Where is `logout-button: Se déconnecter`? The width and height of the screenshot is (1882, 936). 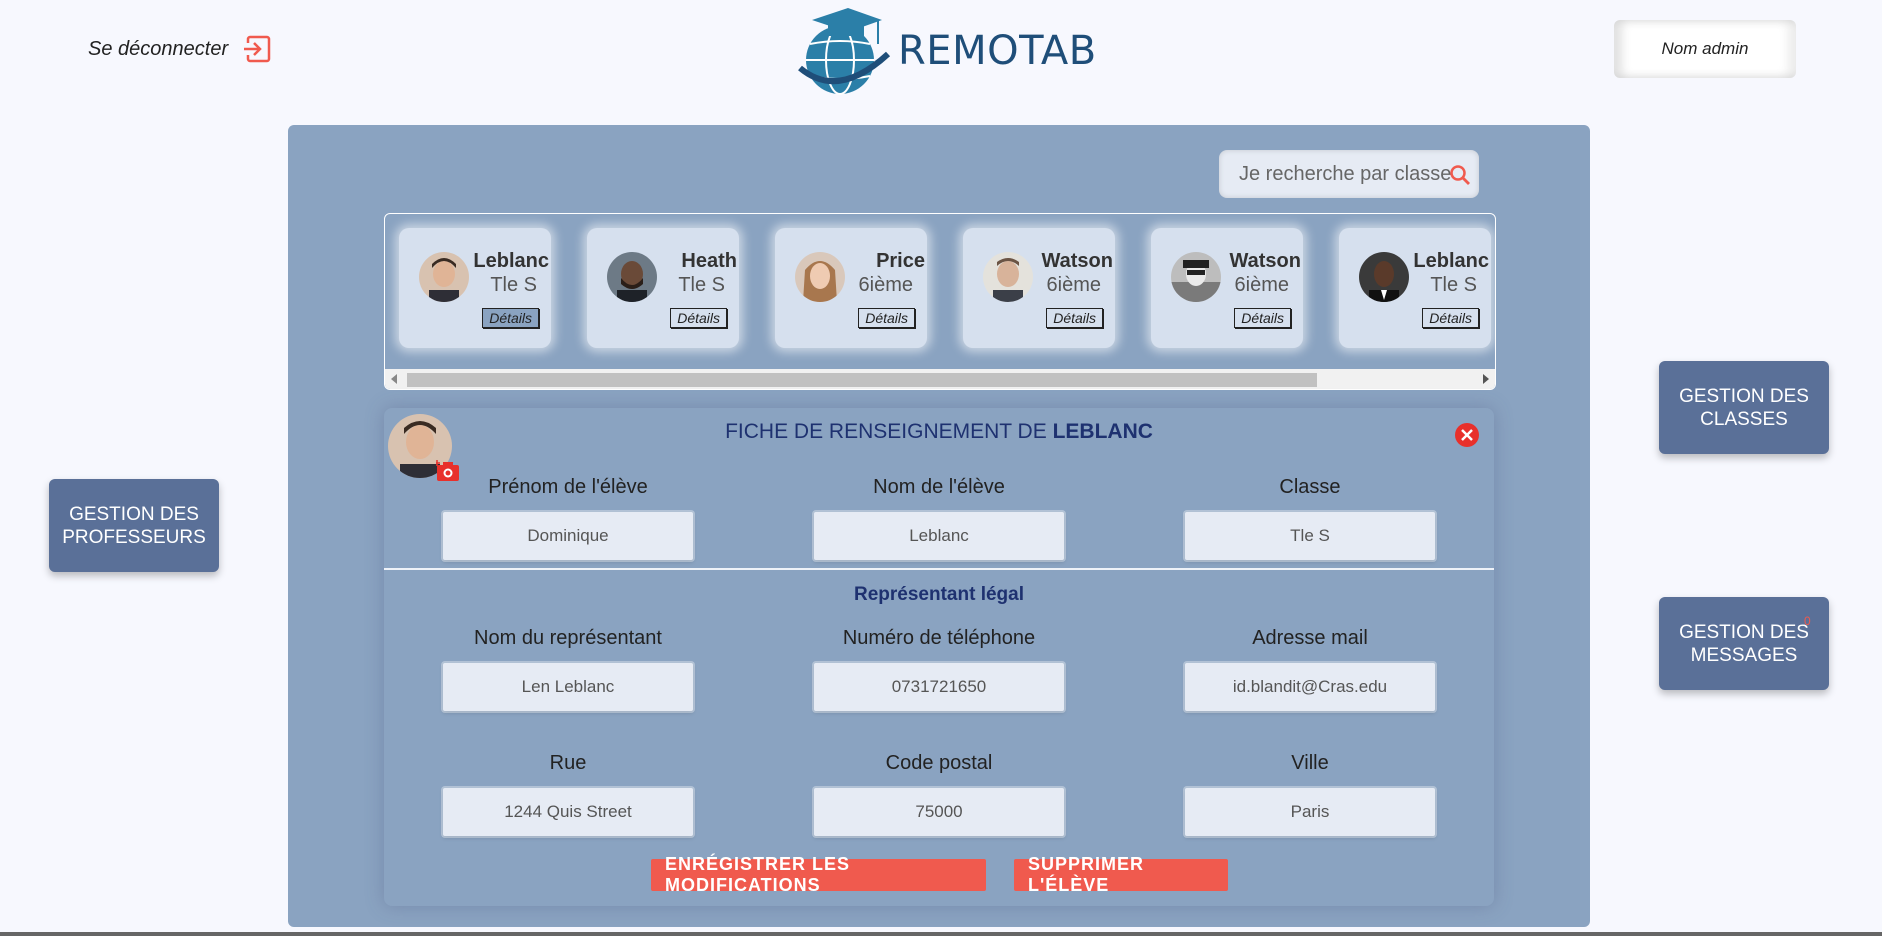 logout-button: Se déconnecter is located at coordinates (180, 49).